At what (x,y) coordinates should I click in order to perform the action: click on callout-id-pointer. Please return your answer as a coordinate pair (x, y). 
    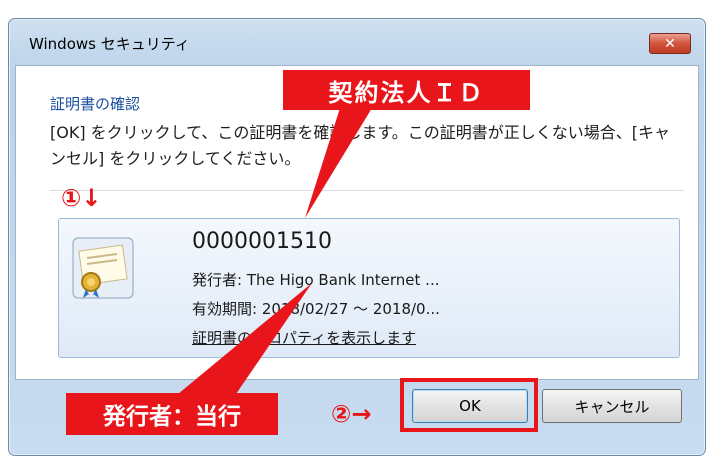
    Looking at the image, I should click on (338, 163).